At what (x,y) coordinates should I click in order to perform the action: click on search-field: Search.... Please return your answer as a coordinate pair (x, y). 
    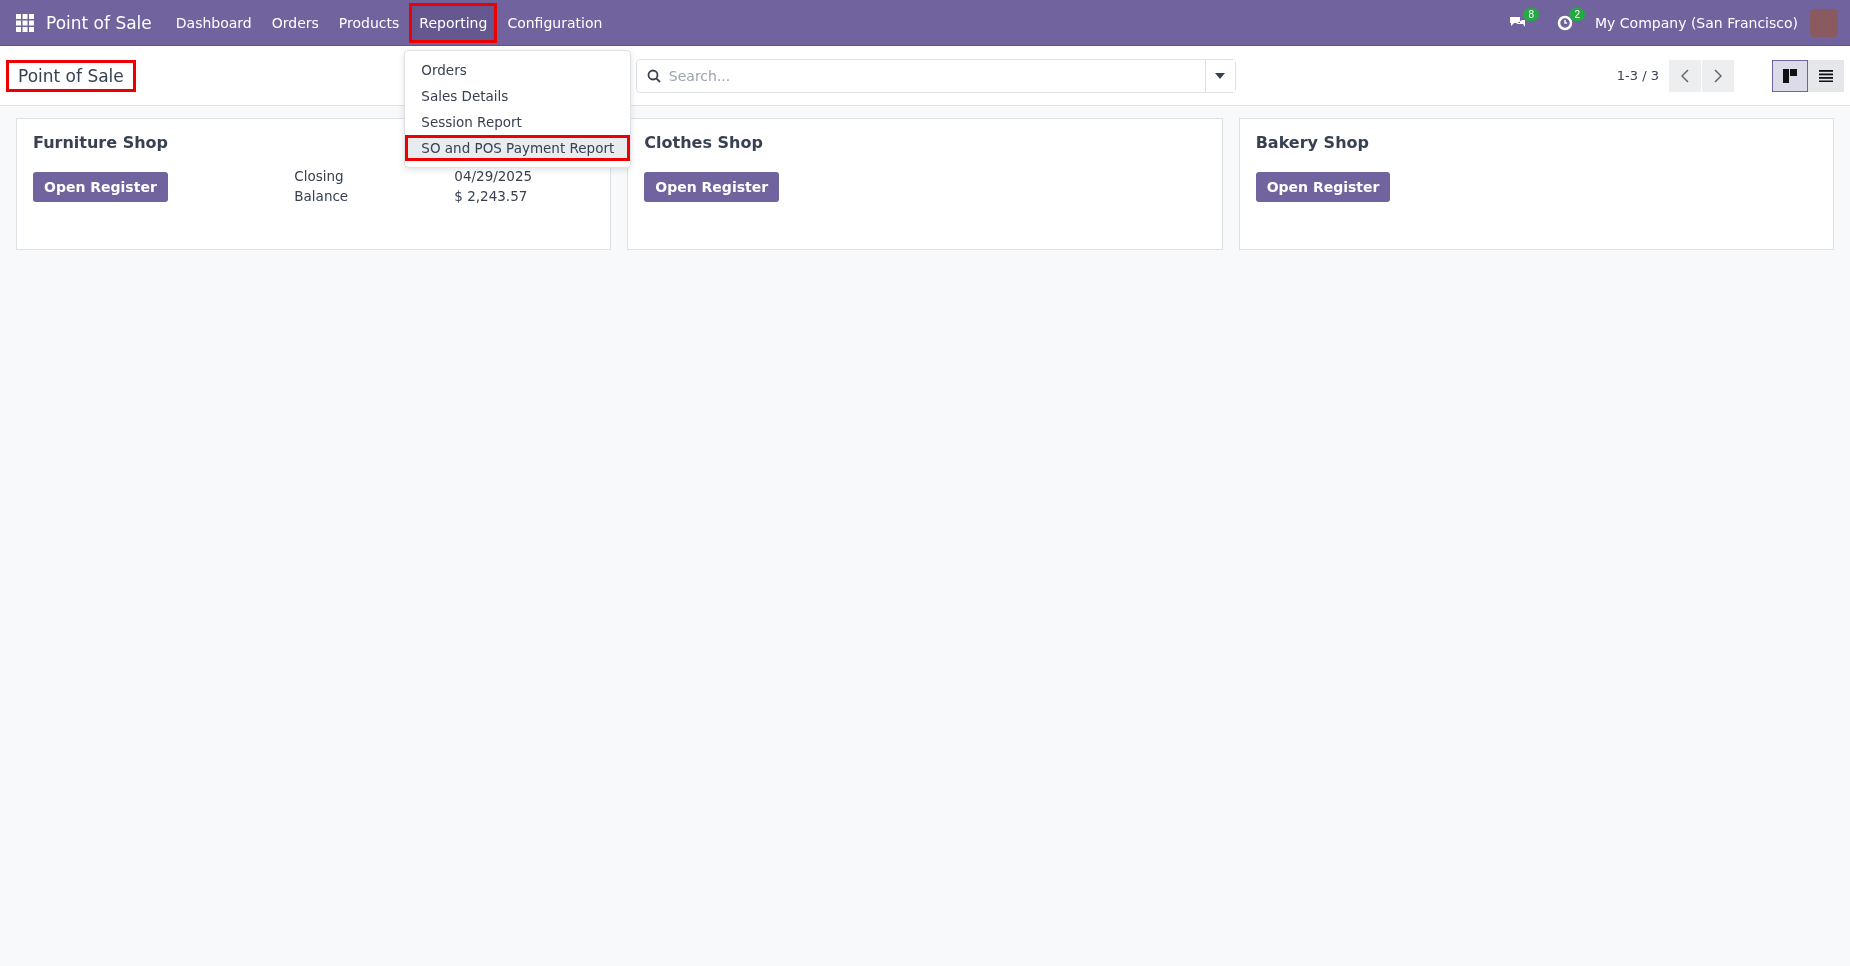
    Looking at the image, I should click on (935, 75).